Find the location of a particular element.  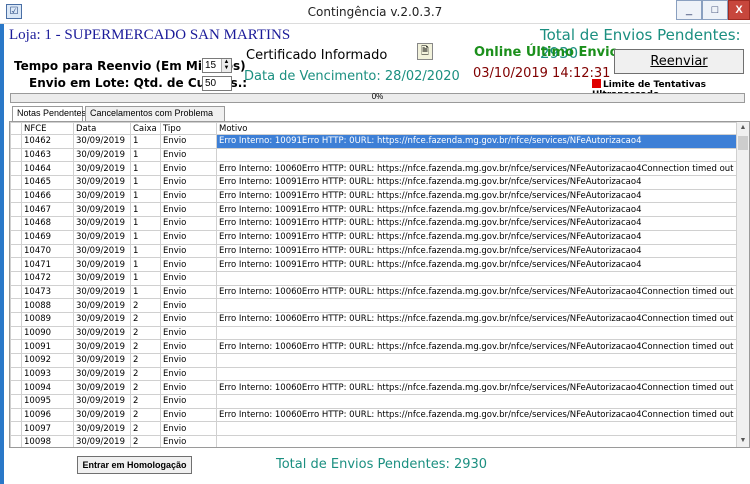

minimize-button: _ is located at coordinates (689, 10).